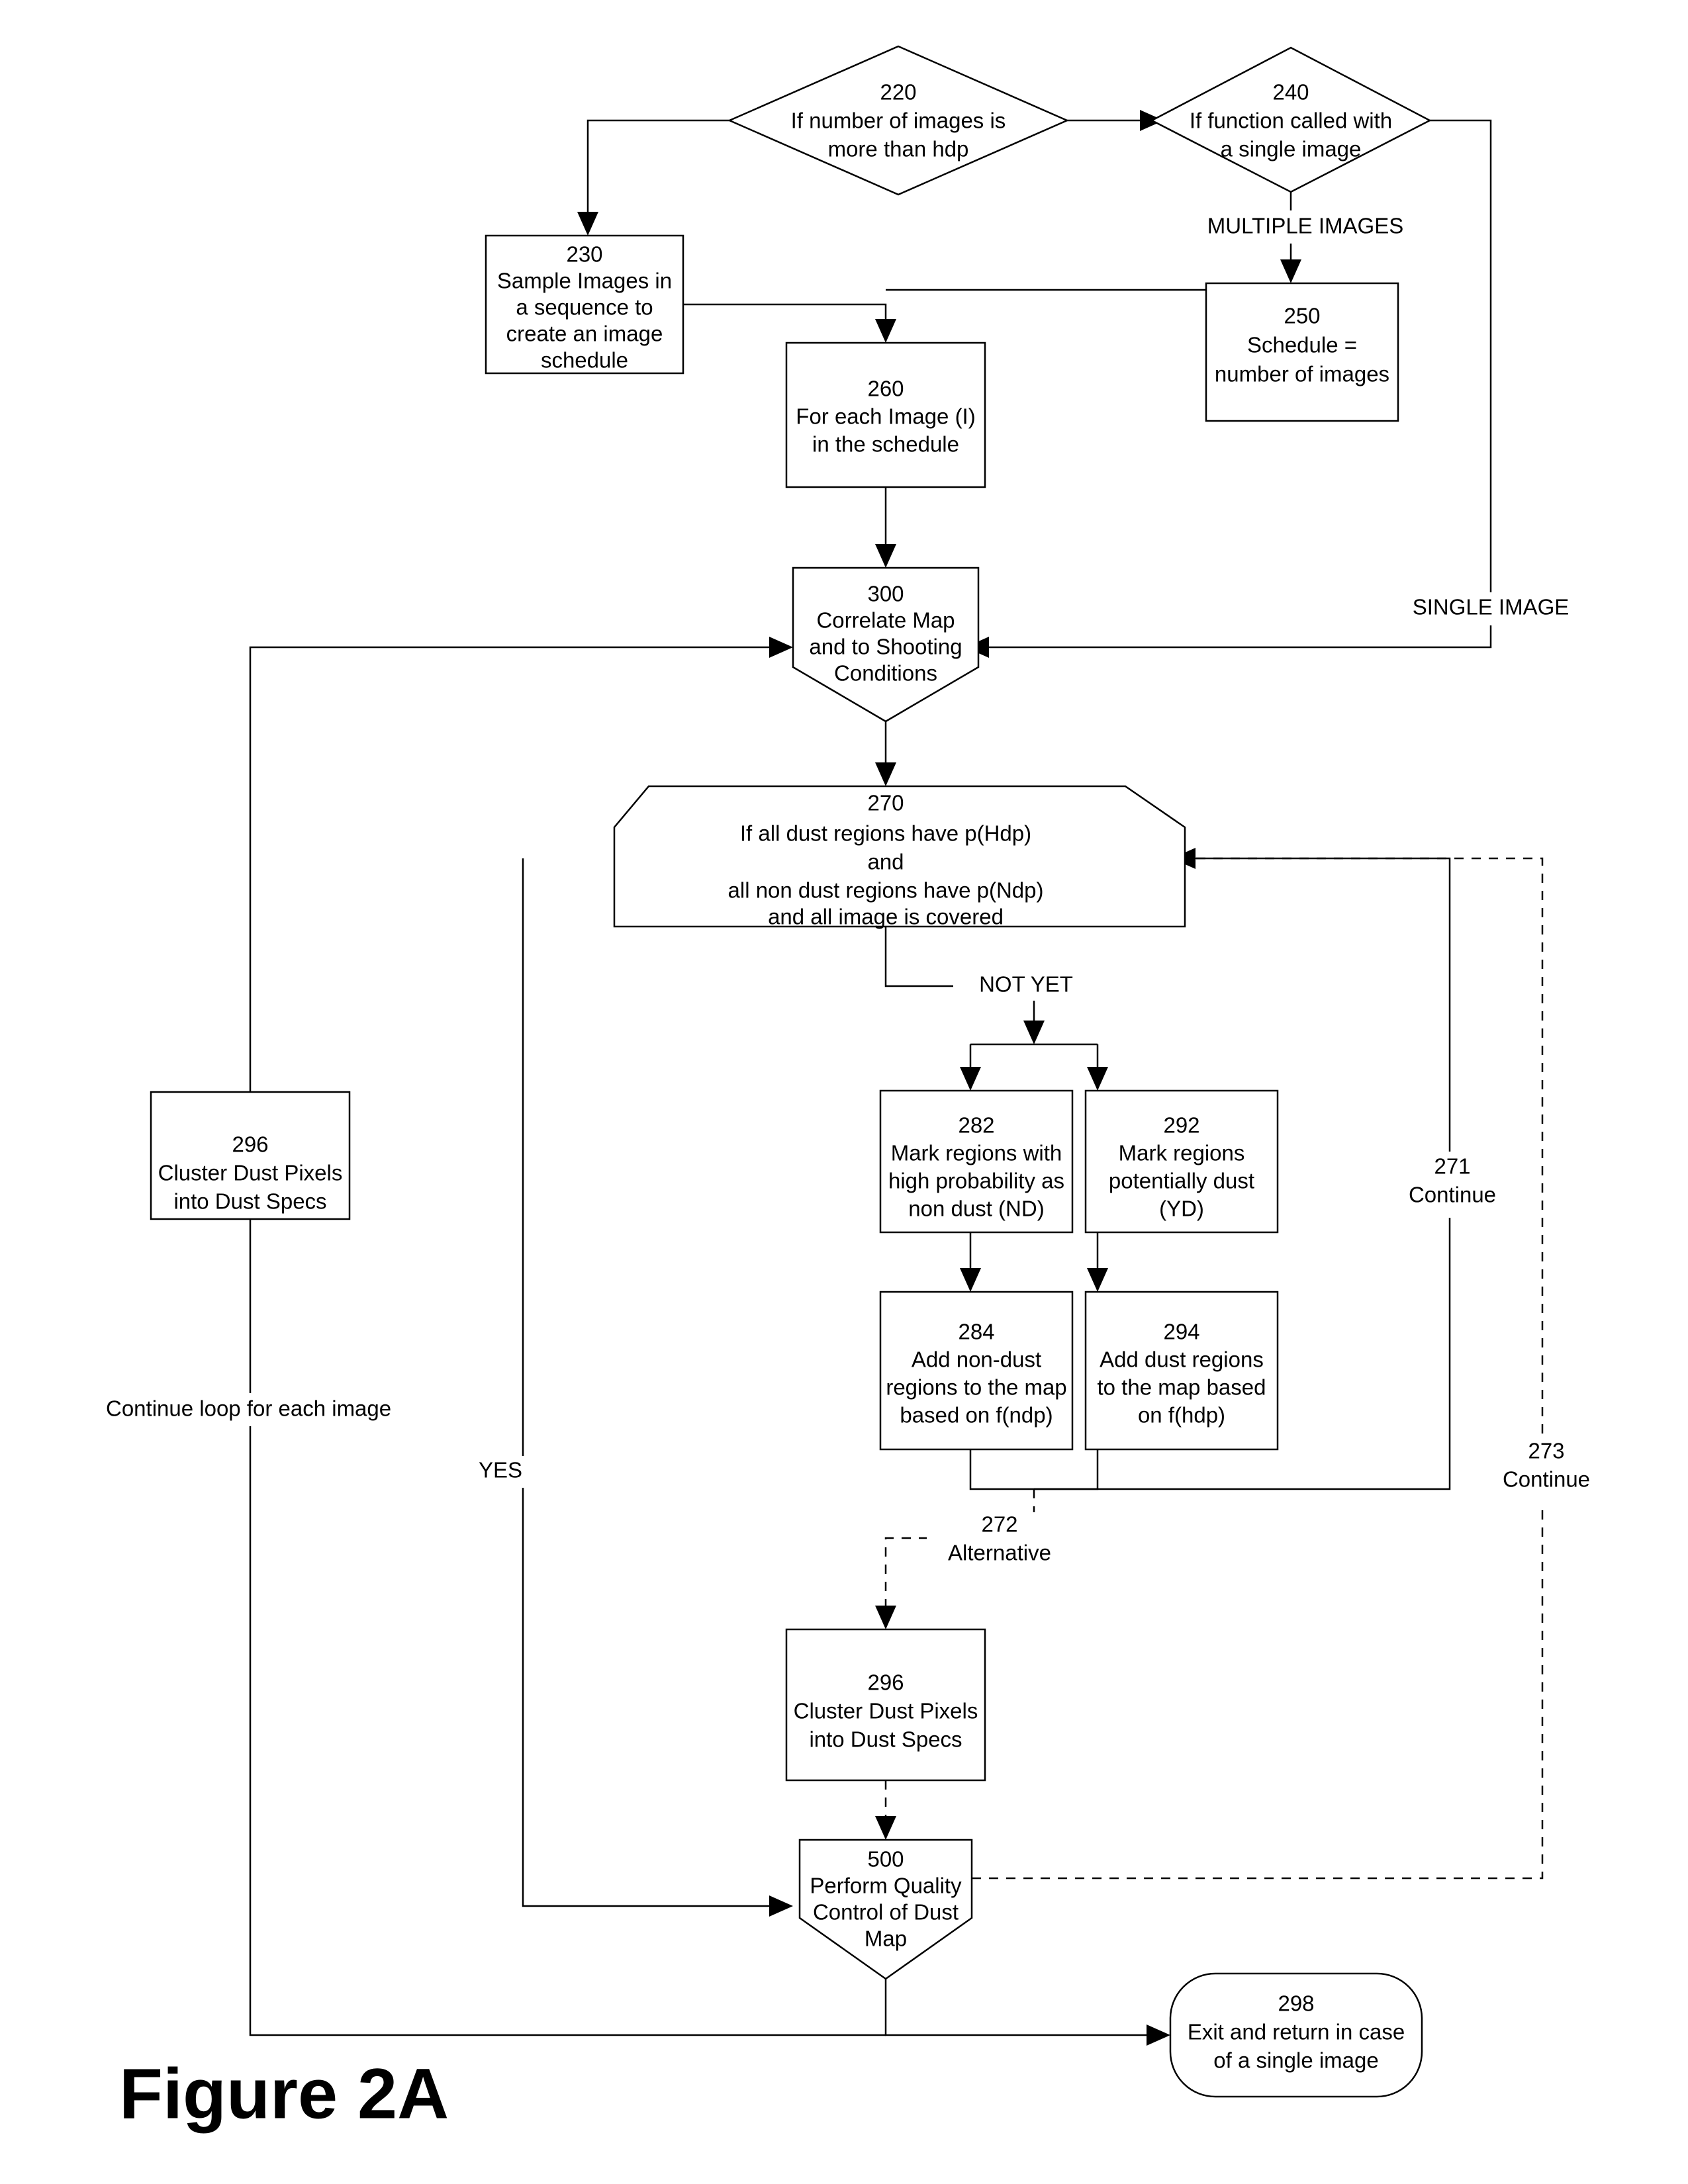  What do you see at coordinates (250, 1173) in the screenshot?
I see `node-296-left-line-1: Cluster Dust Pixels` at bounding box center [250, 1173].